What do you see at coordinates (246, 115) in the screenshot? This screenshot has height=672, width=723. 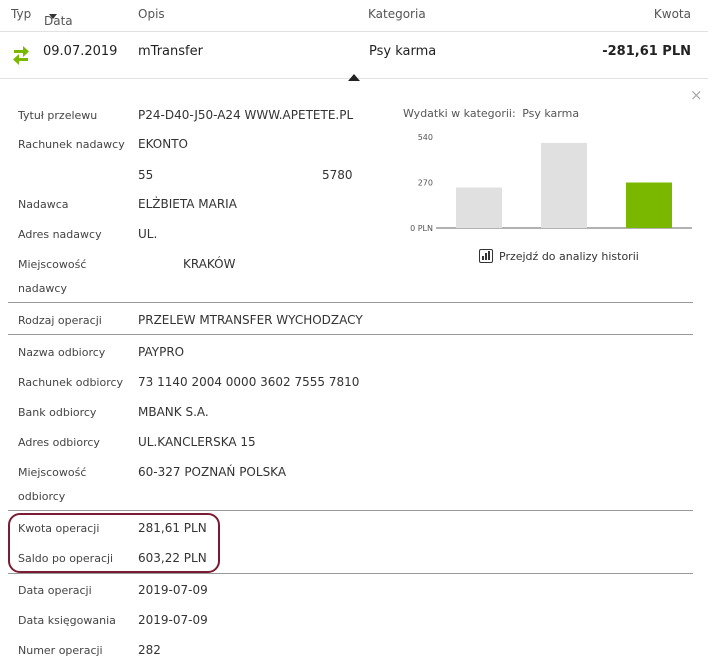 I see `value-tytul: P24-D40-J50-A24 WWW.APETETE.PL` at bounding box center [246, 115].